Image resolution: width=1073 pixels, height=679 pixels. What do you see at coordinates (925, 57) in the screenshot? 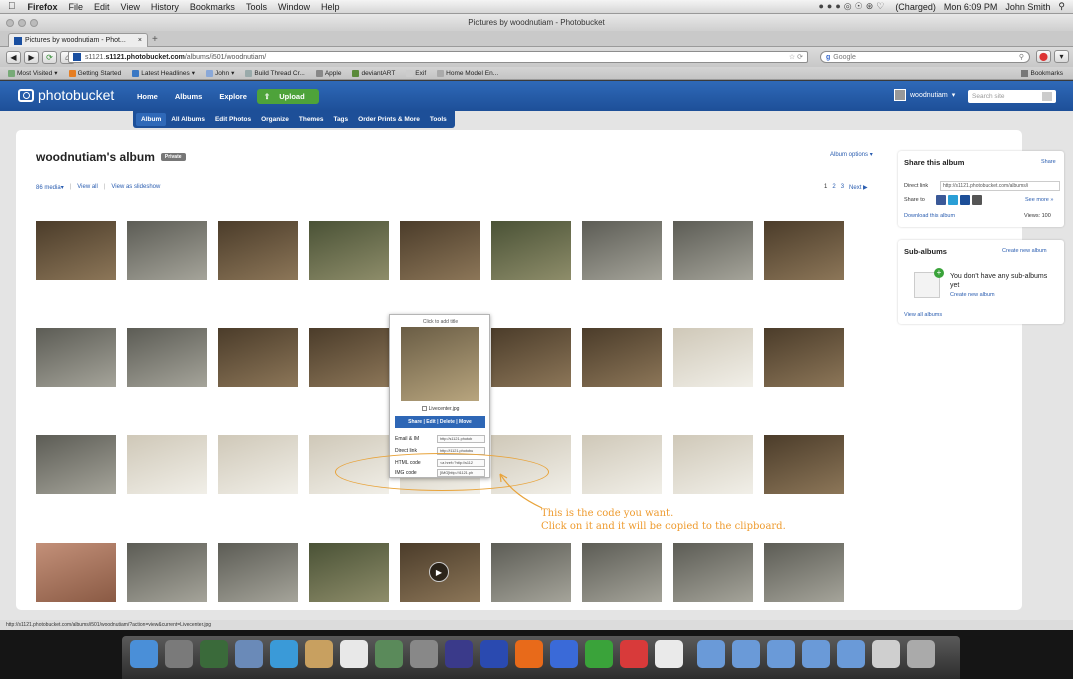
I see `search-bar: g Google ⚲` at bounding box center [925, 57].